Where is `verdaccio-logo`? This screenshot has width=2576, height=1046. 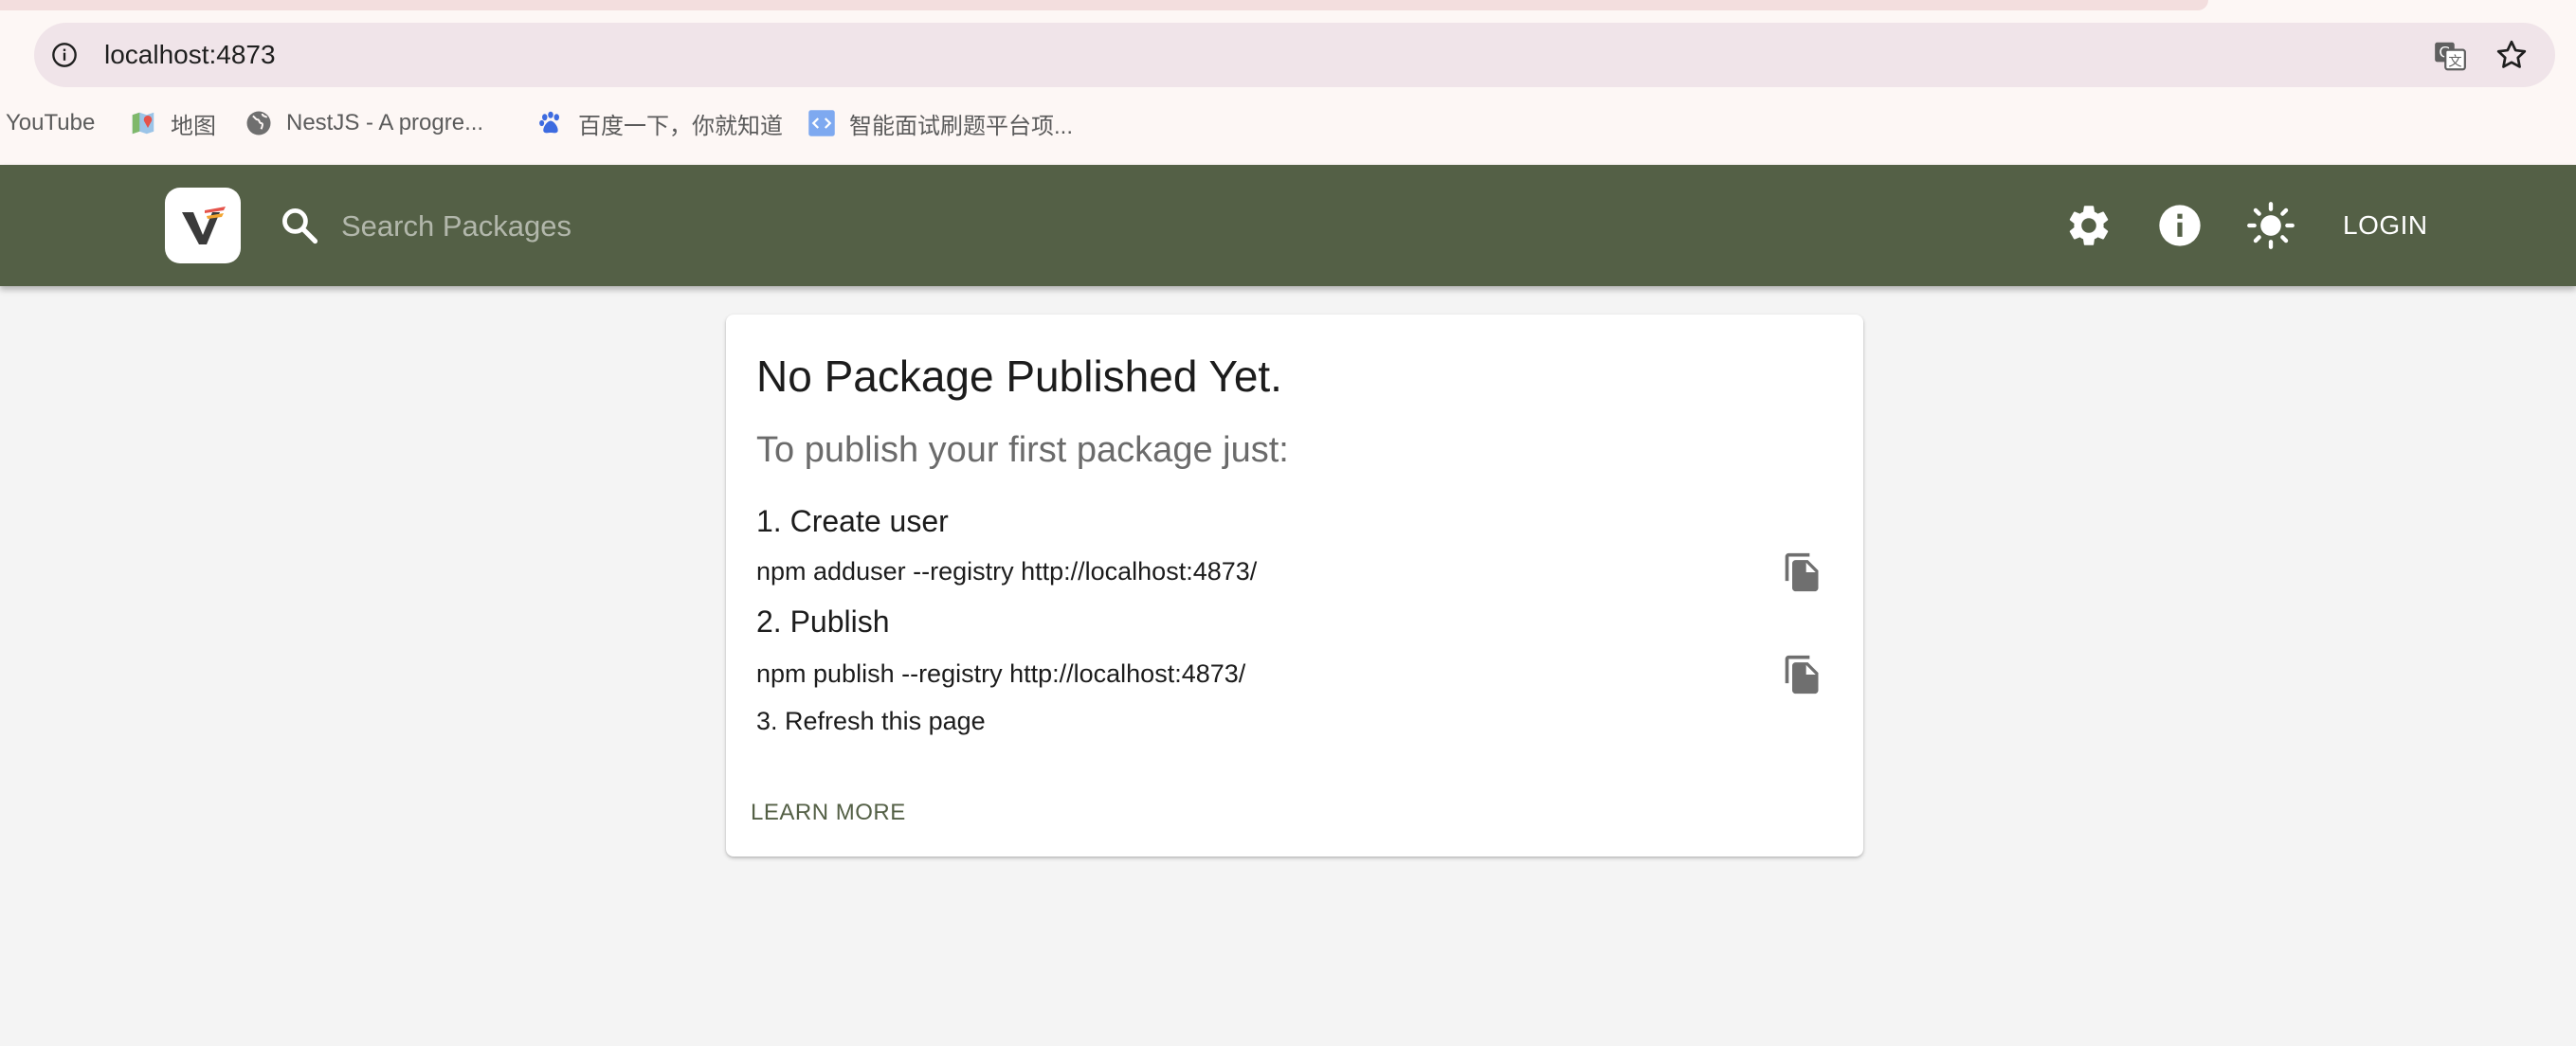 verdaccio-logo is located at coordinates (203, 225).